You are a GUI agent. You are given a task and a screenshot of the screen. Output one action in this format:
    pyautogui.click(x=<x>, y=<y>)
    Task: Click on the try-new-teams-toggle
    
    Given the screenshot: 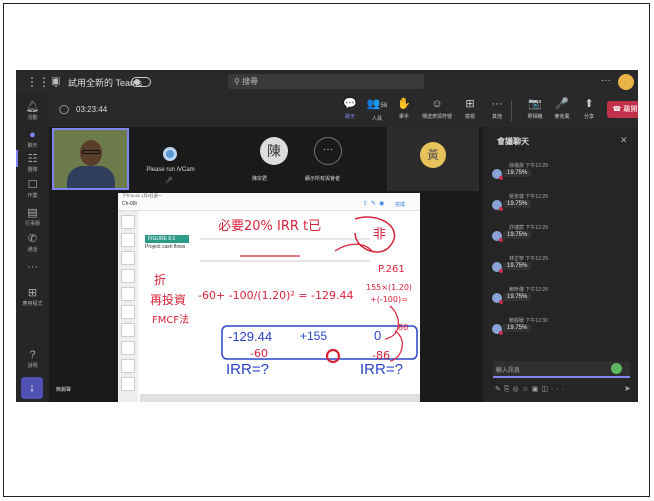 What is the action you would take?
    pyautogui.click(x=141, y=82)
    